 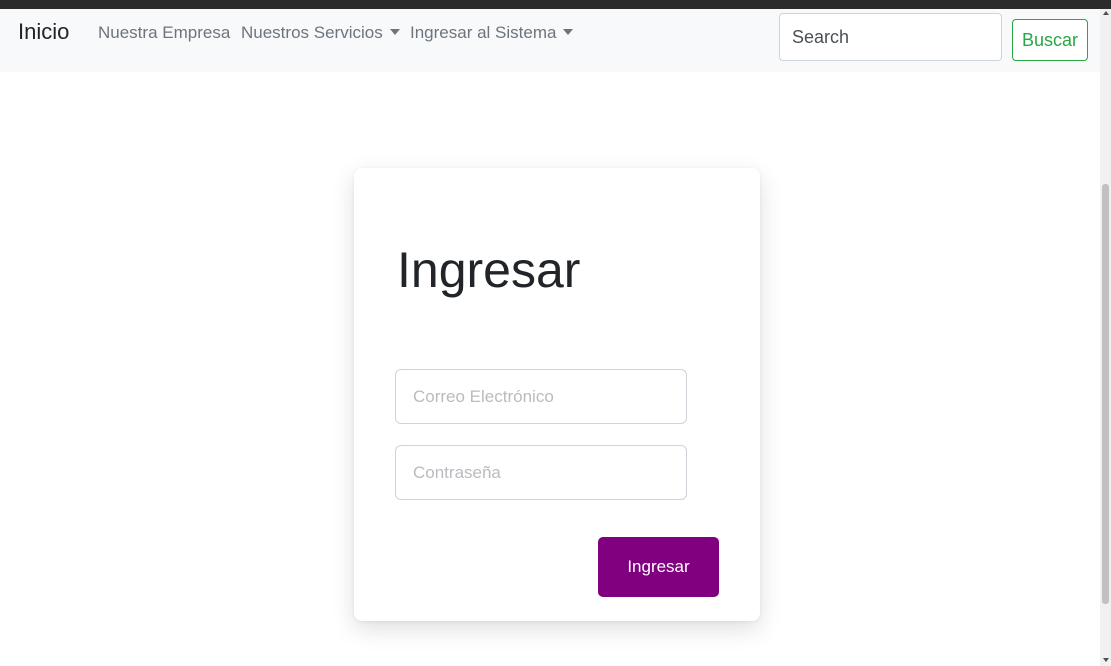 I want to click on nav-link-nuestra-empresa: Nuestra Empresa, so click(x=164, y=33).